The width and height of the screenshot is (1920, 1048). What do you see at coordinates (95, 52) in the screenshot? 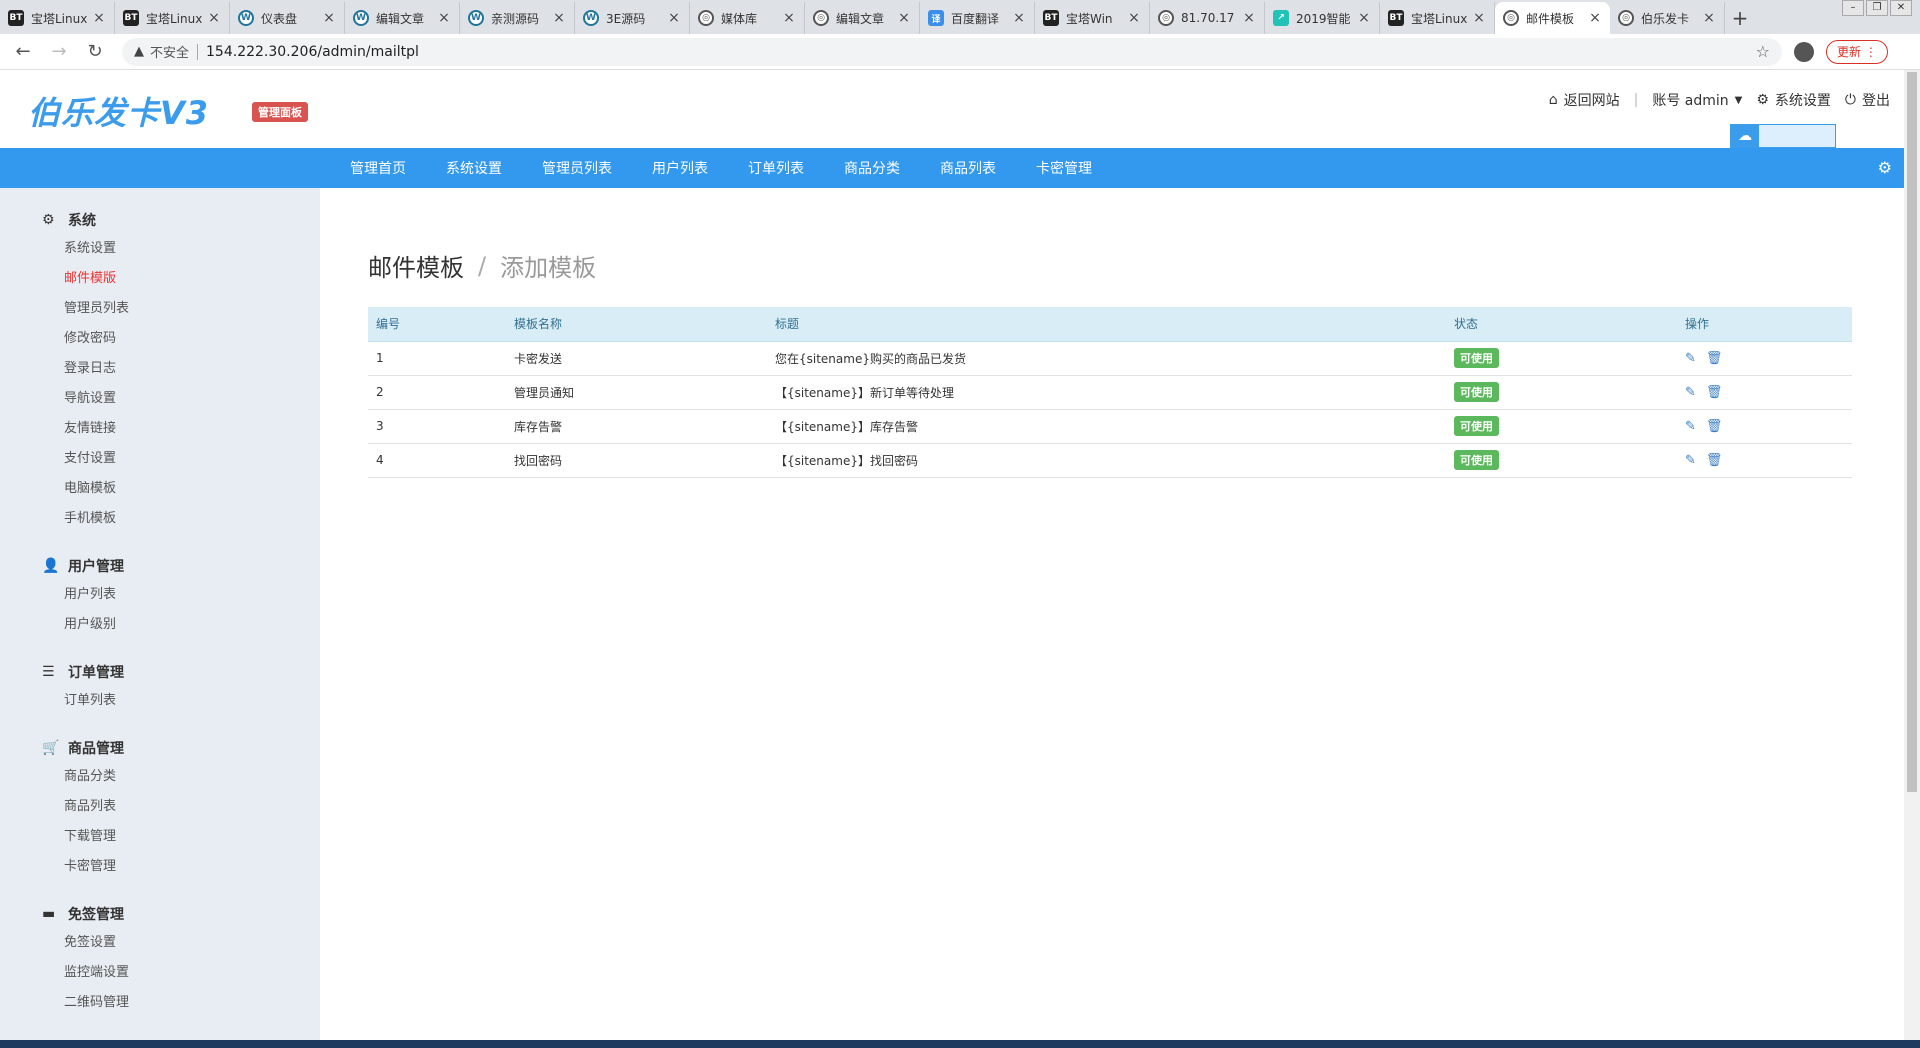
I see `reload-button: ↻` at bounding box center [95, 52].